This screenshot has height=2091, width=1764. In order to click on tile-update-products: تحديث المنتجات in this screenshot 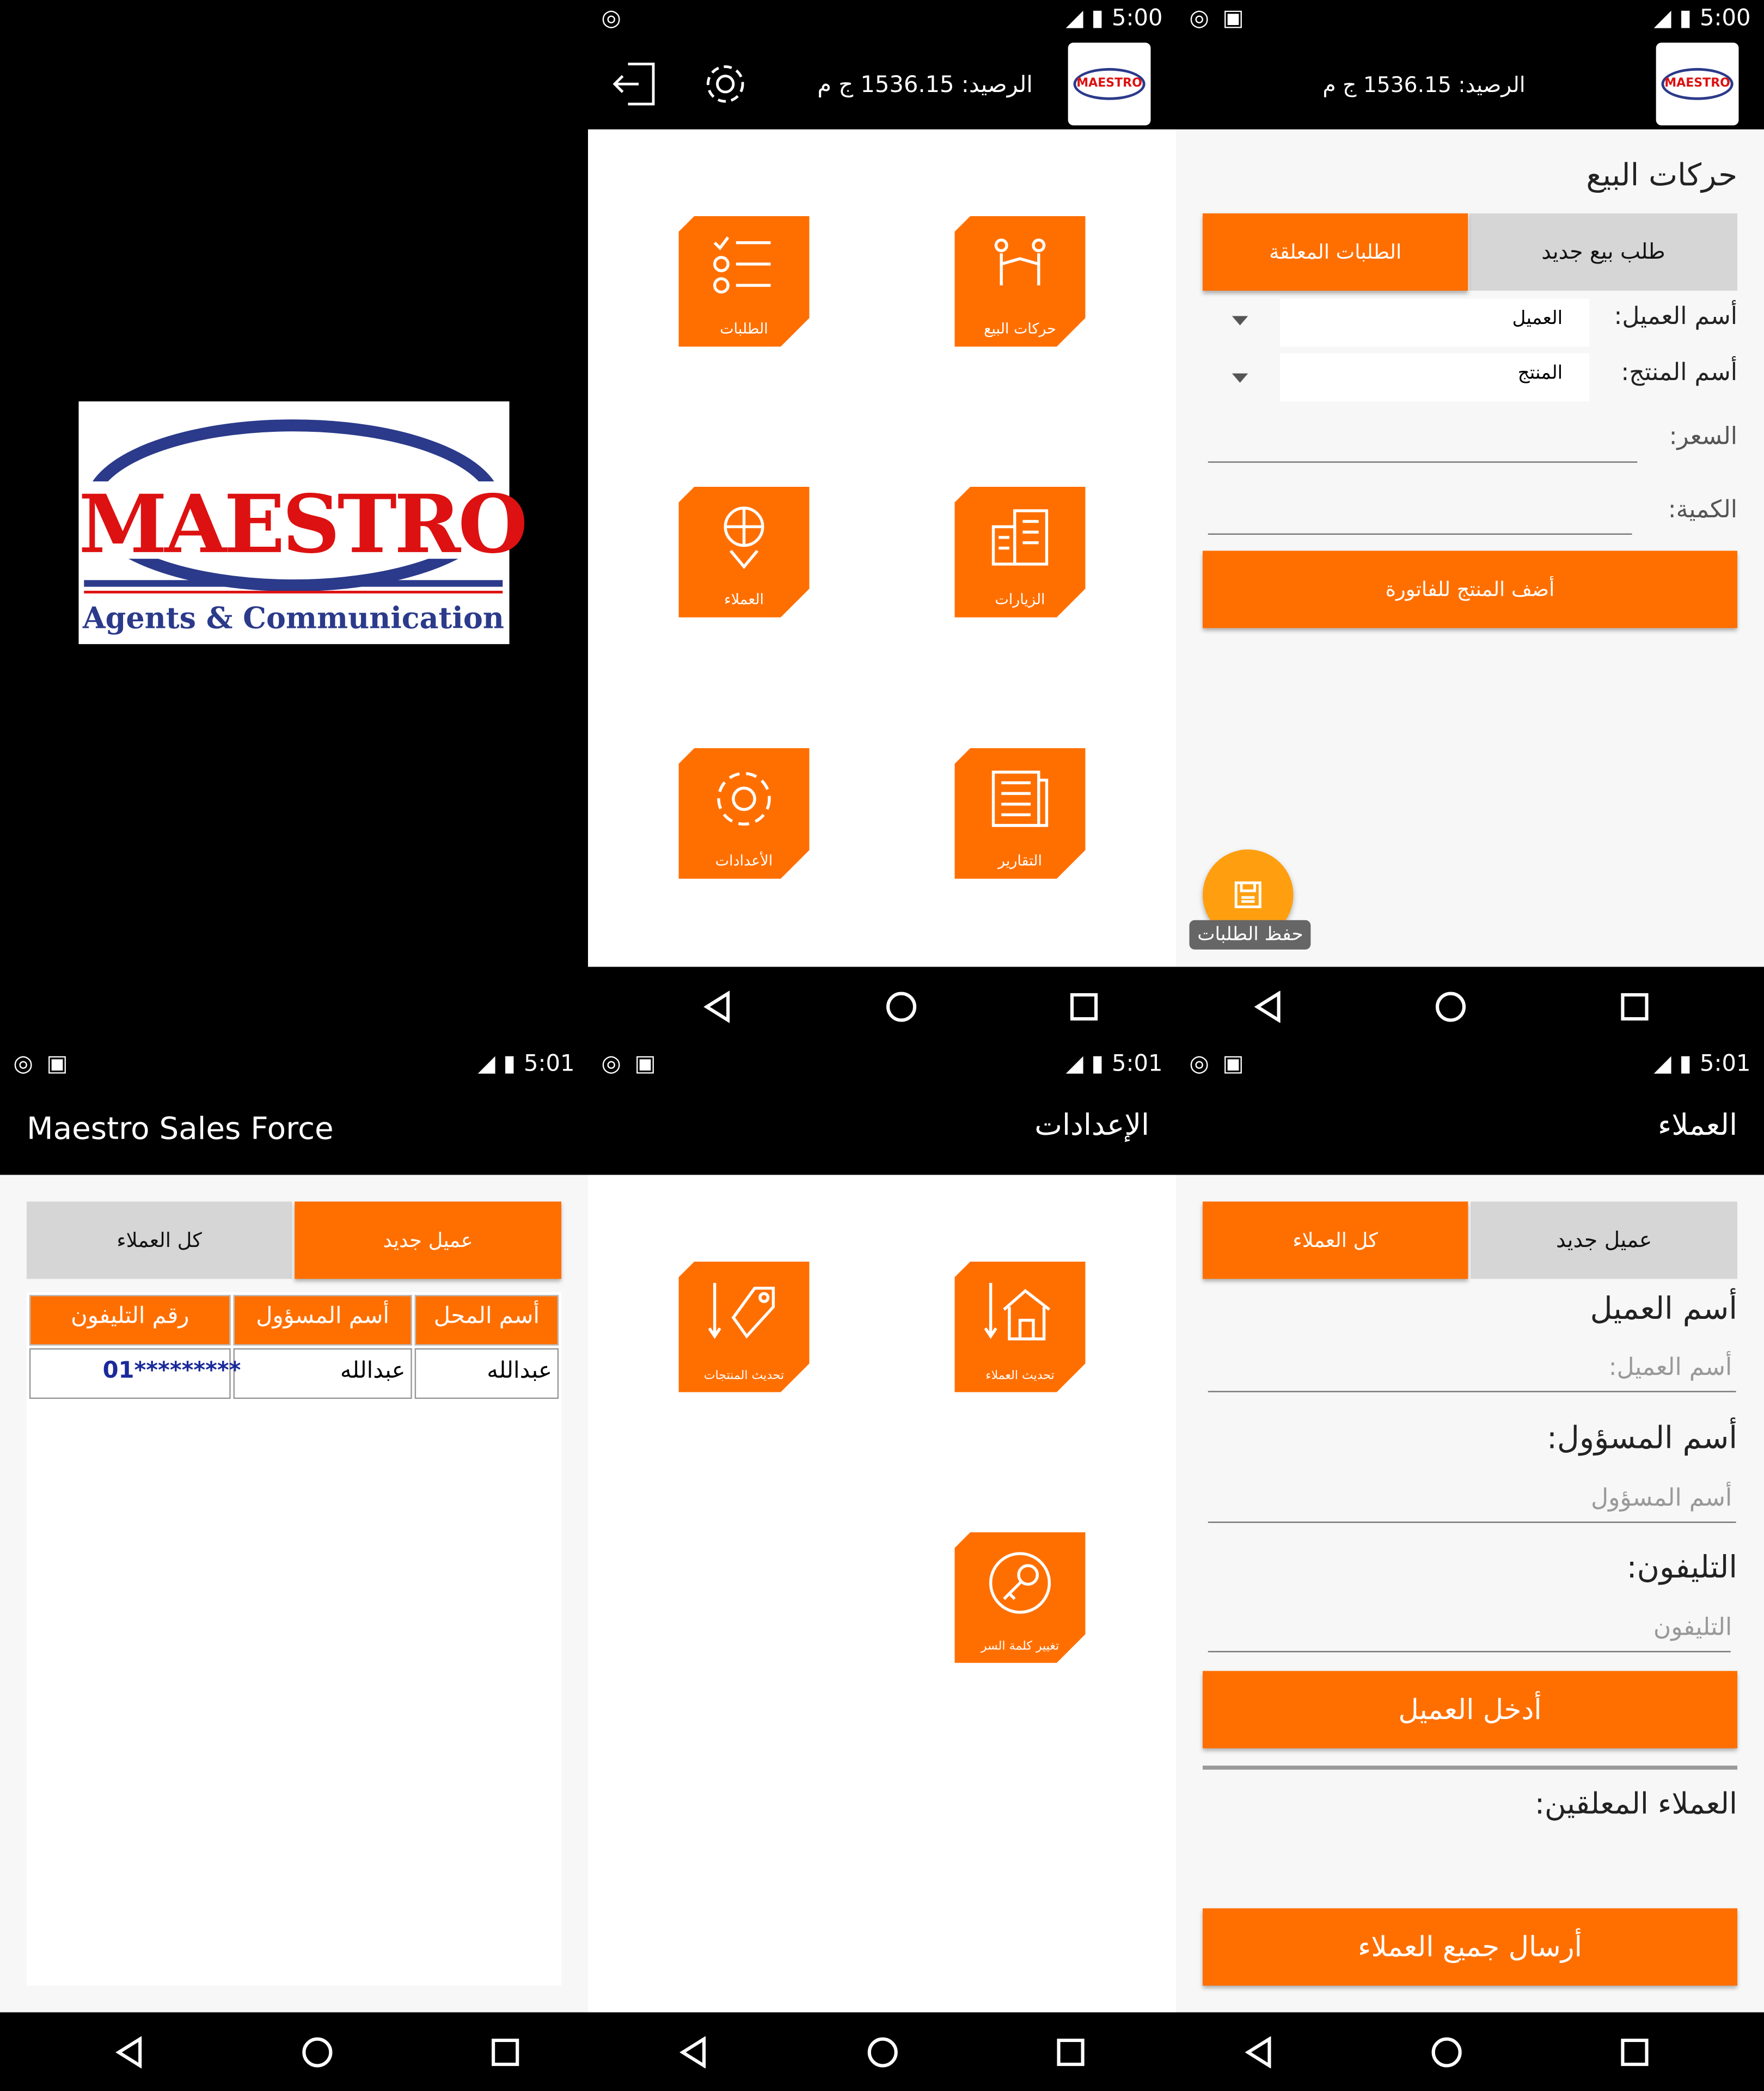, I will do `click(744, 1326)`.